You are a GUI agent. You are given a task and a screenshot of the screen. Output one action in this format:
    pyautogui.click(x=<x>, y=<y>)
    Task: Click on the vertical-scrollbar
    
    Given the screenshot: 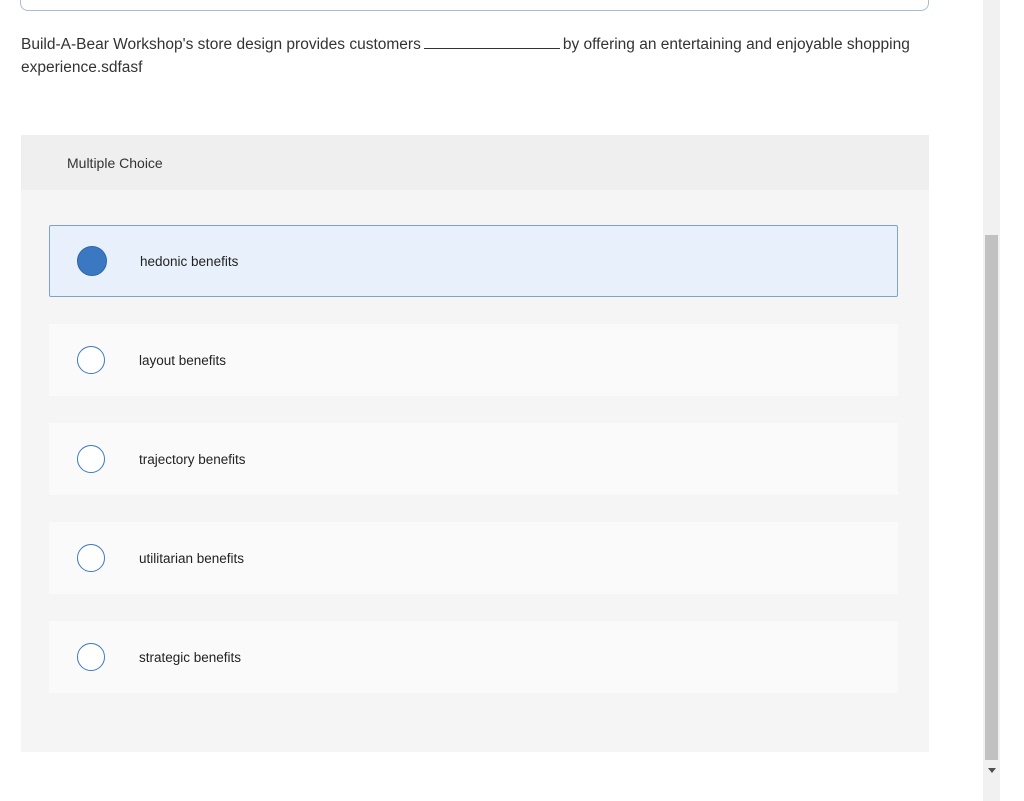 What is the action you would take?
    pyautogui.click(x=991, y=400)
    